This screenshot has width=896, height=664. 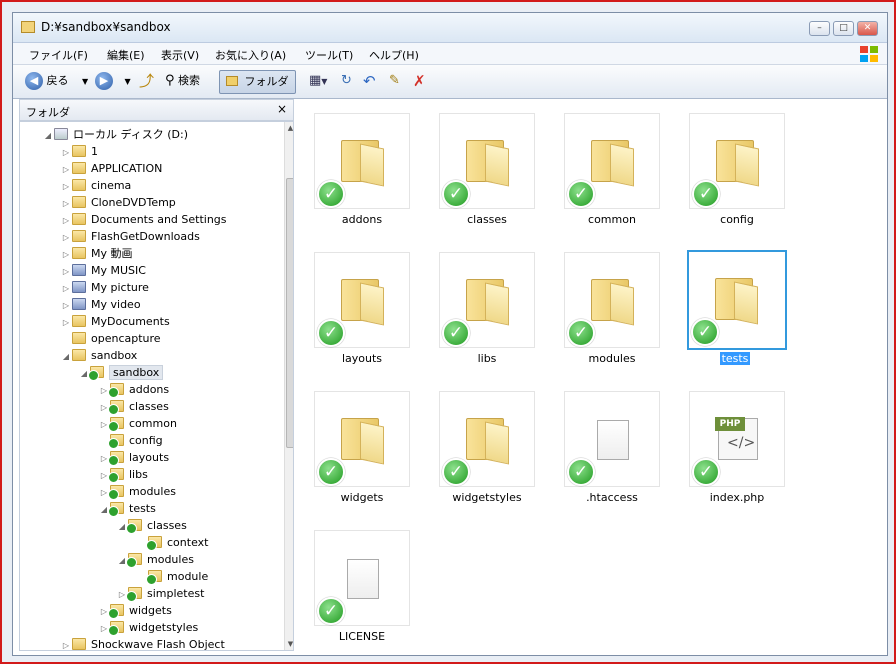 I want to click on menu-help: ヘルプ(H), so click(x=394, y=55).